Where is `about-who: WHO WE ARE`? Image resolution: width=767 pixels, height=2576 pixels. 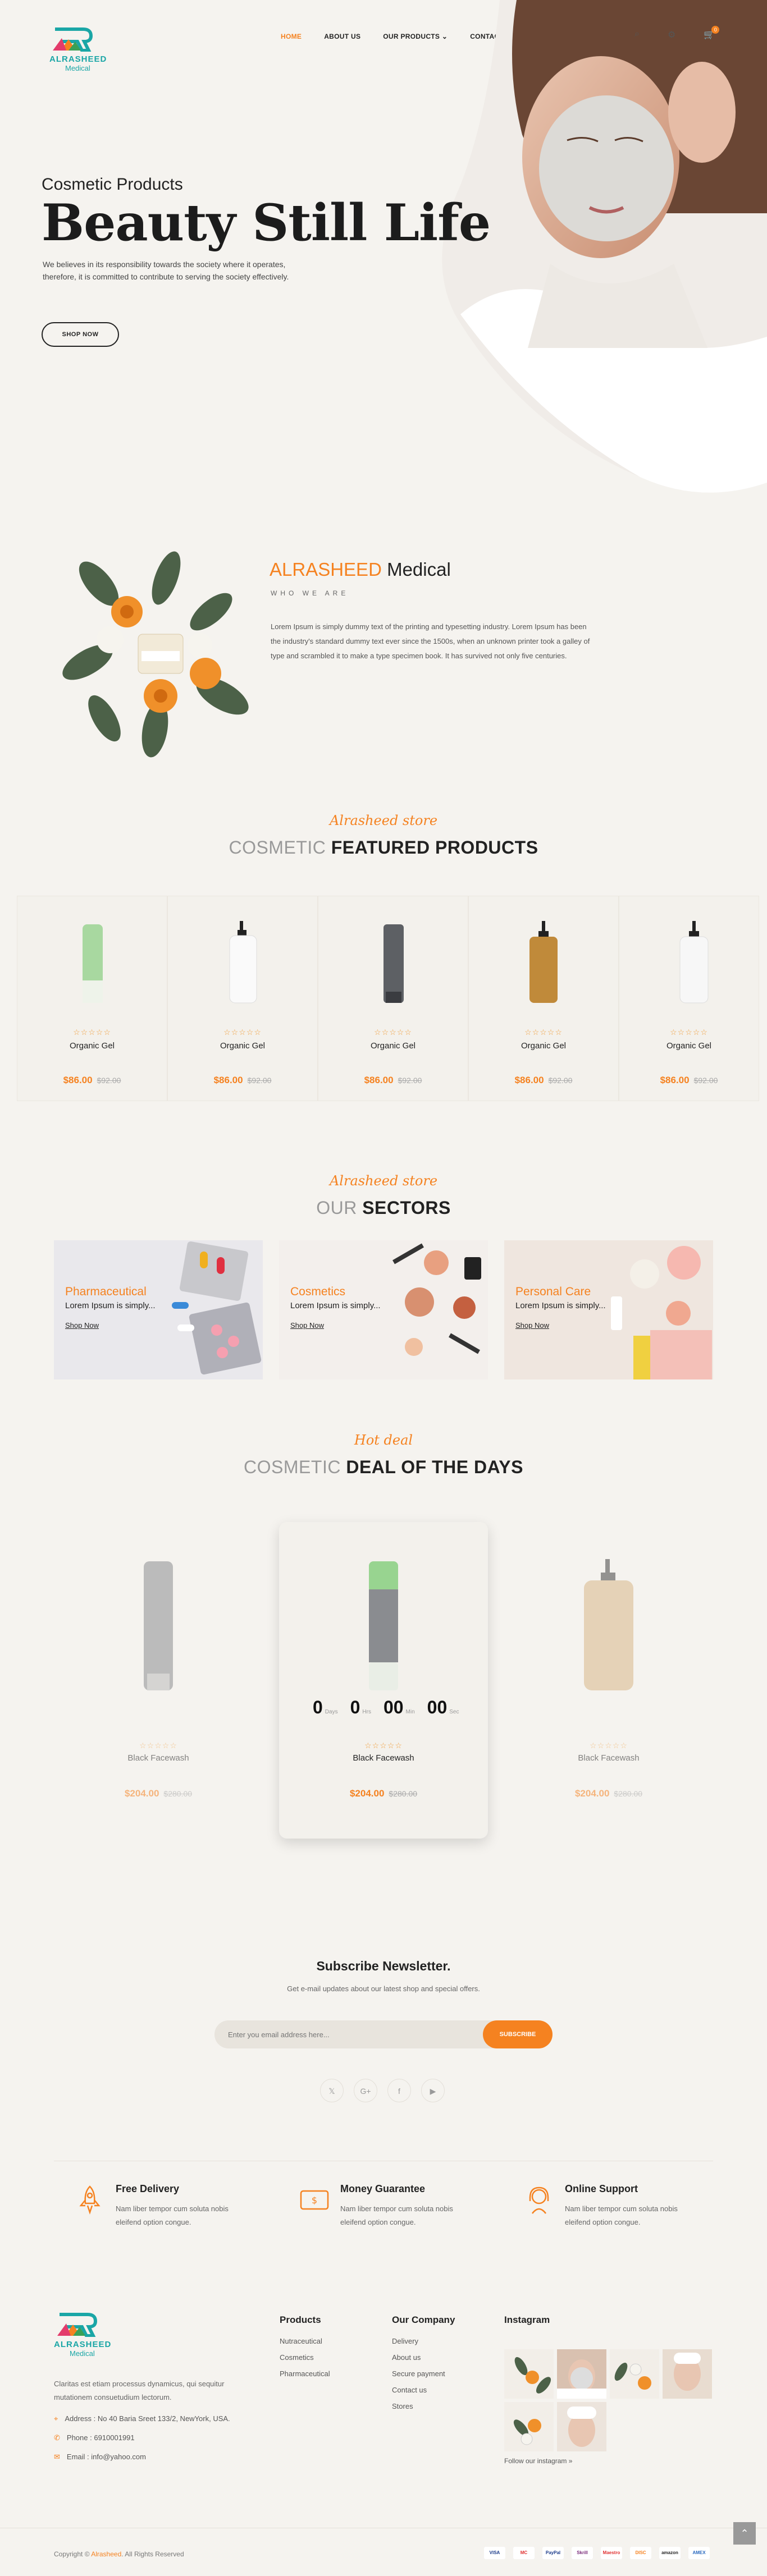 about-who: WHO WE ARE is located at coordinates (310, 593).